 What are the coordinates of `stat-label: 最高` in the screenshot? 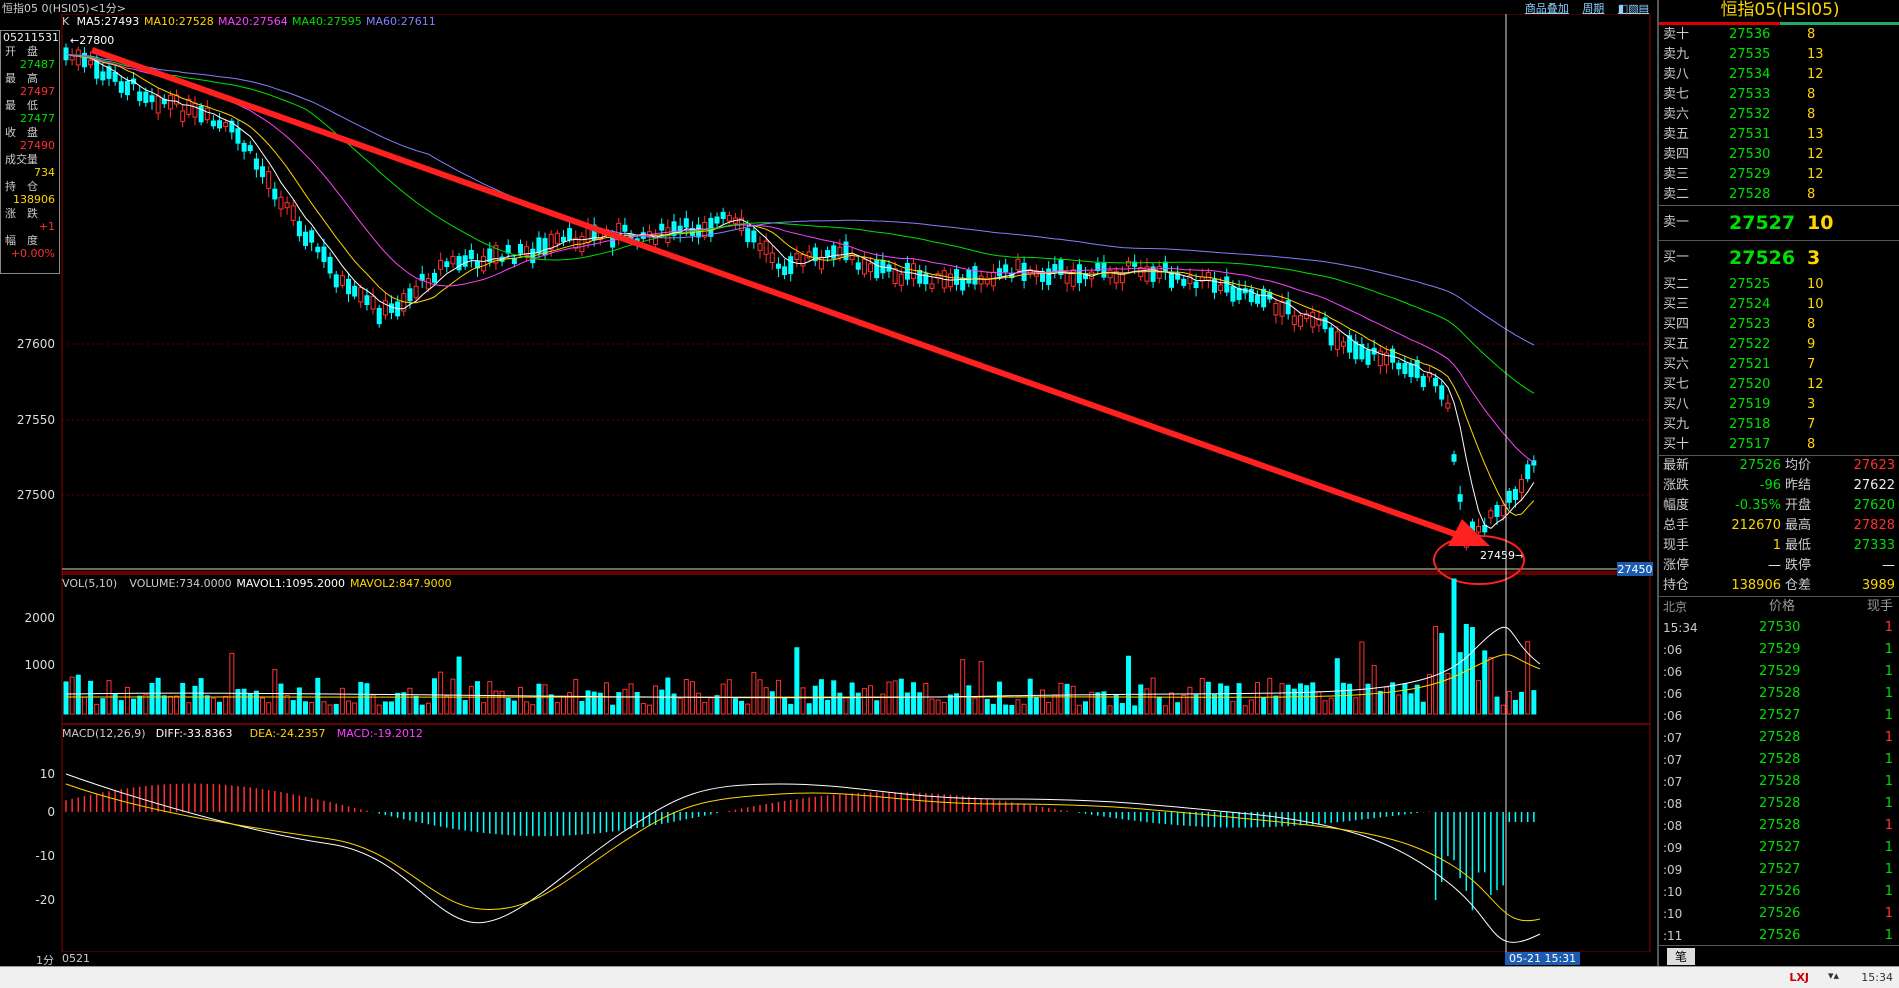 It's located at (1798, 525).